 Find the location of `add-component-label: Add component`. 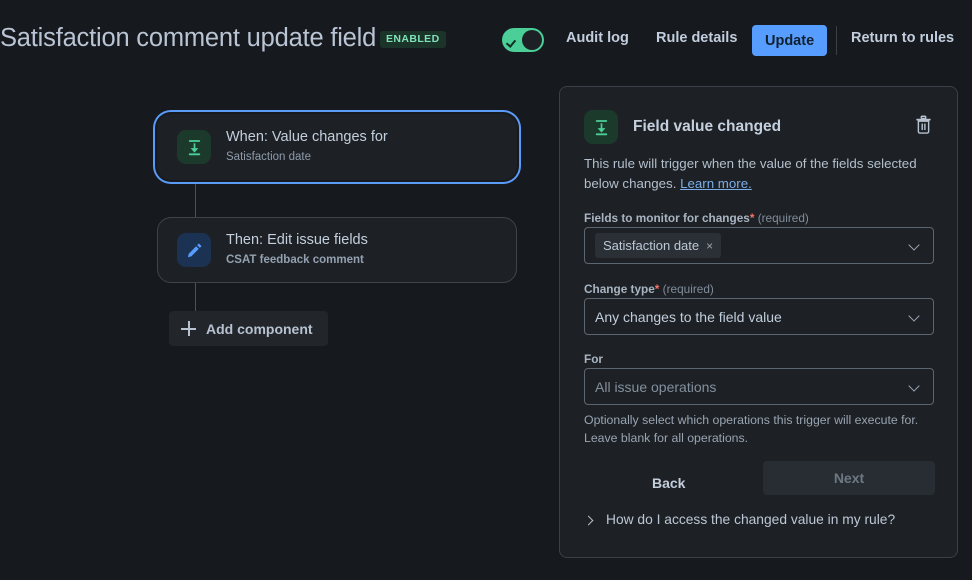

add-component-label: Add component is located at coordinates (259, 328).